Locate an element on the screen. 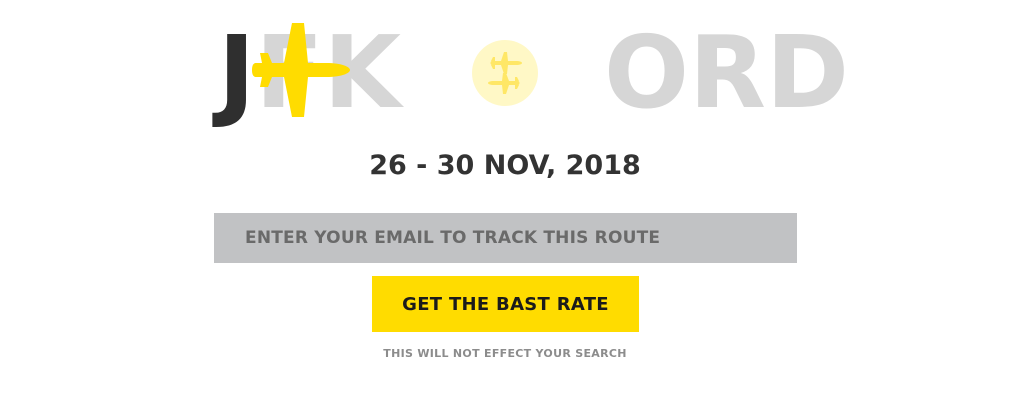 Image resolution: width=1010 pixels, height=406 pixels. swap-direction-icon is located at coordinates (505, 73).